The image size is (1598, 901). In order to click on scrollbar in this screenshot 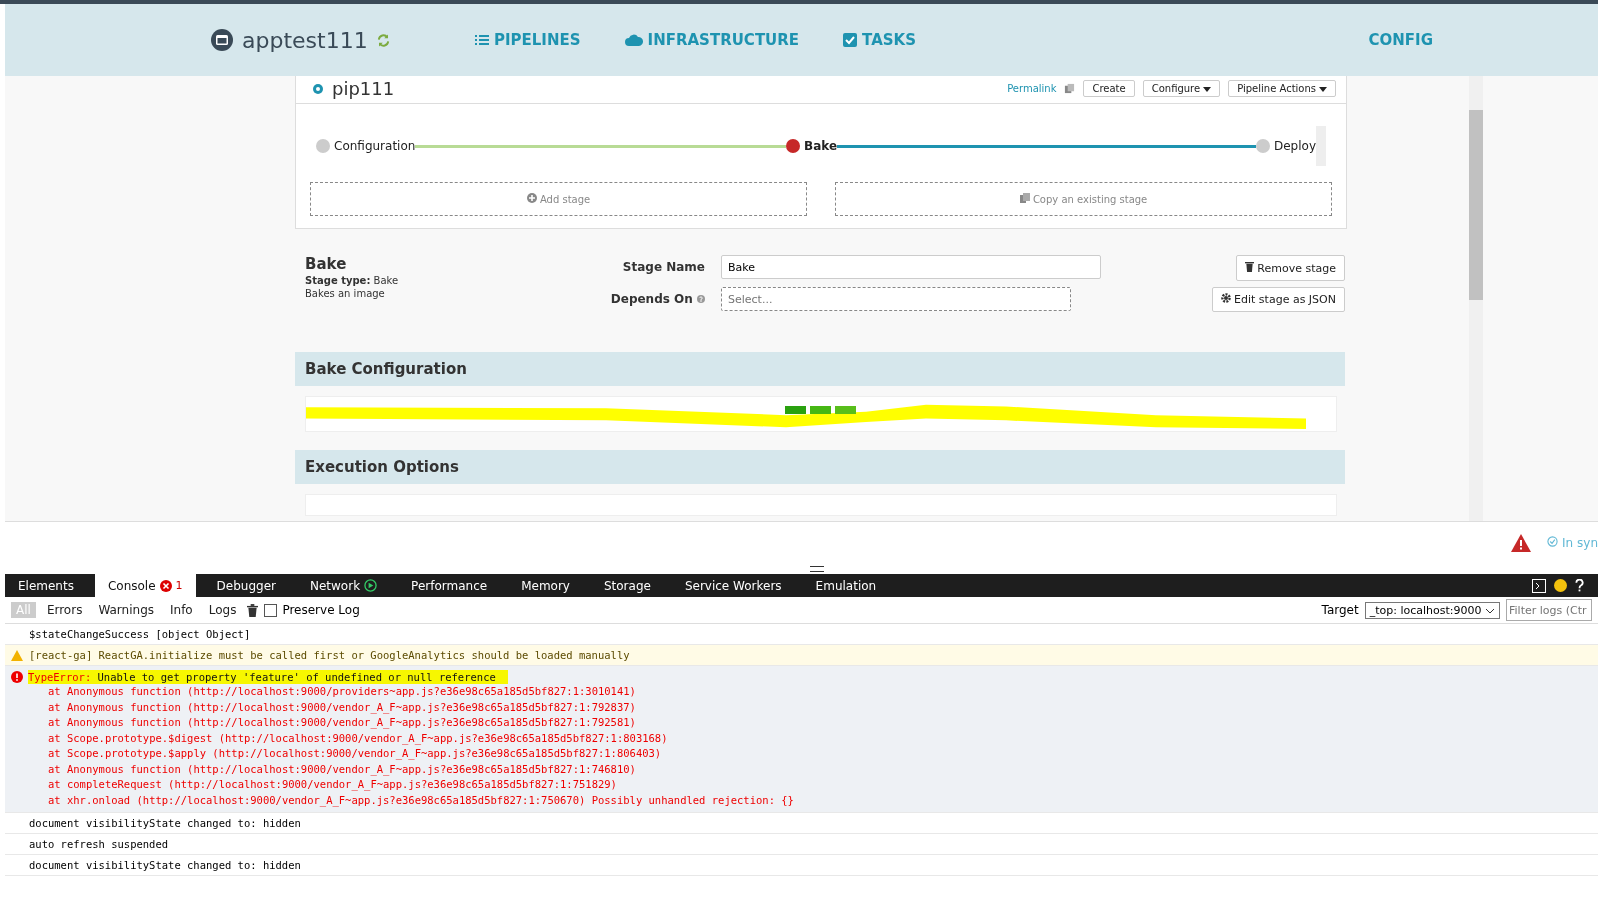, I will do `click(1476, 298)`.